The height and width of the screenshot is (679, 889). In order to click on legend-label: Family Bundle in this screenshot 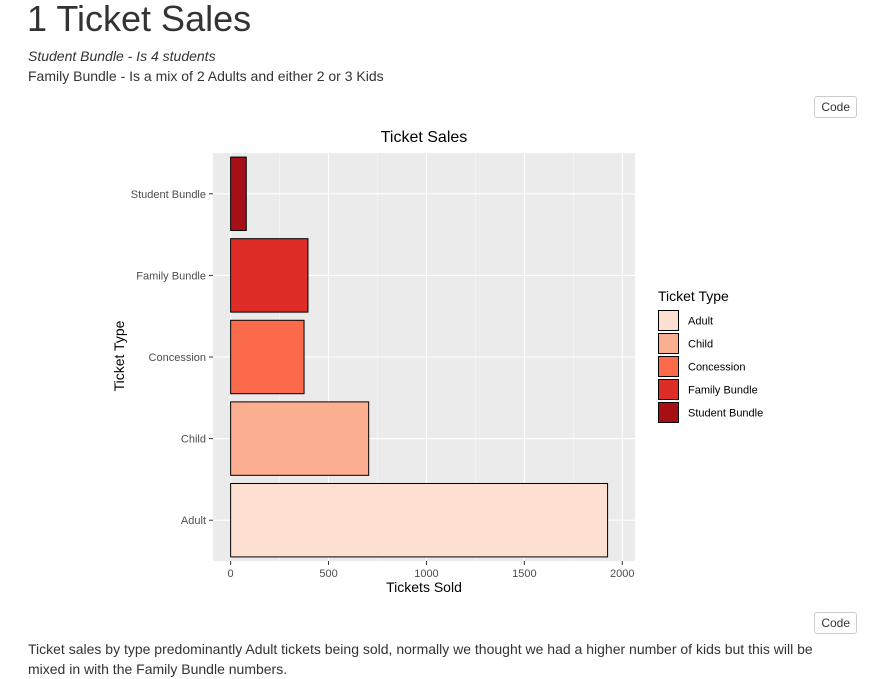, I will do `click(723, 391)`.